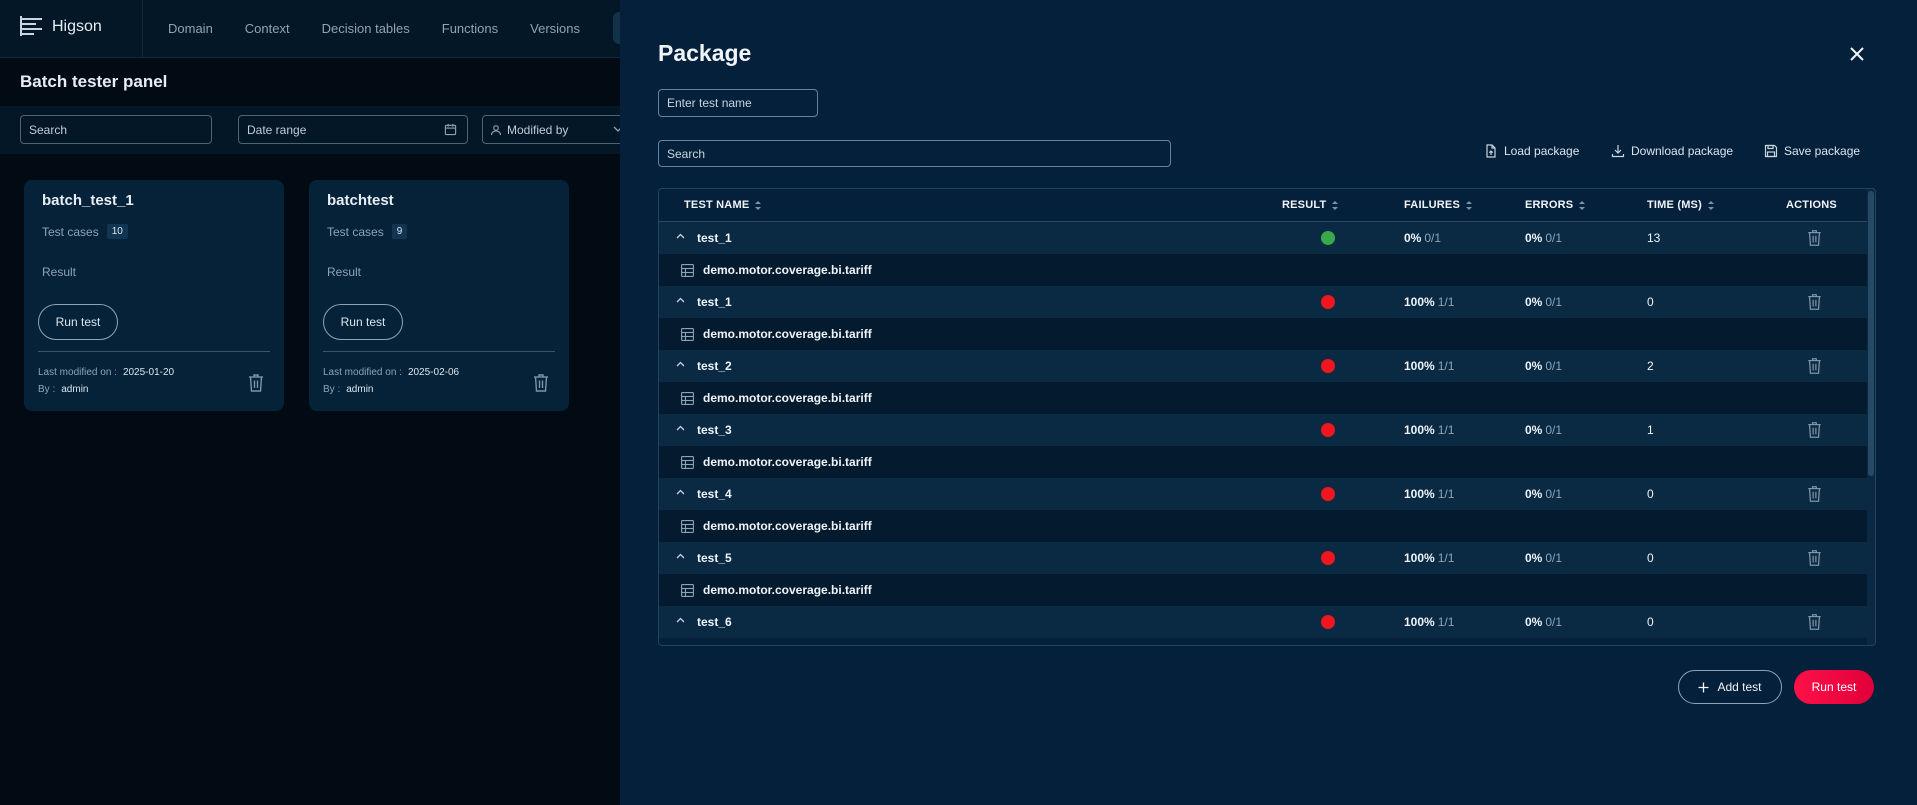 The image size is (1917, 805). I want to click on card-author: By : admin, so click(348, 389).